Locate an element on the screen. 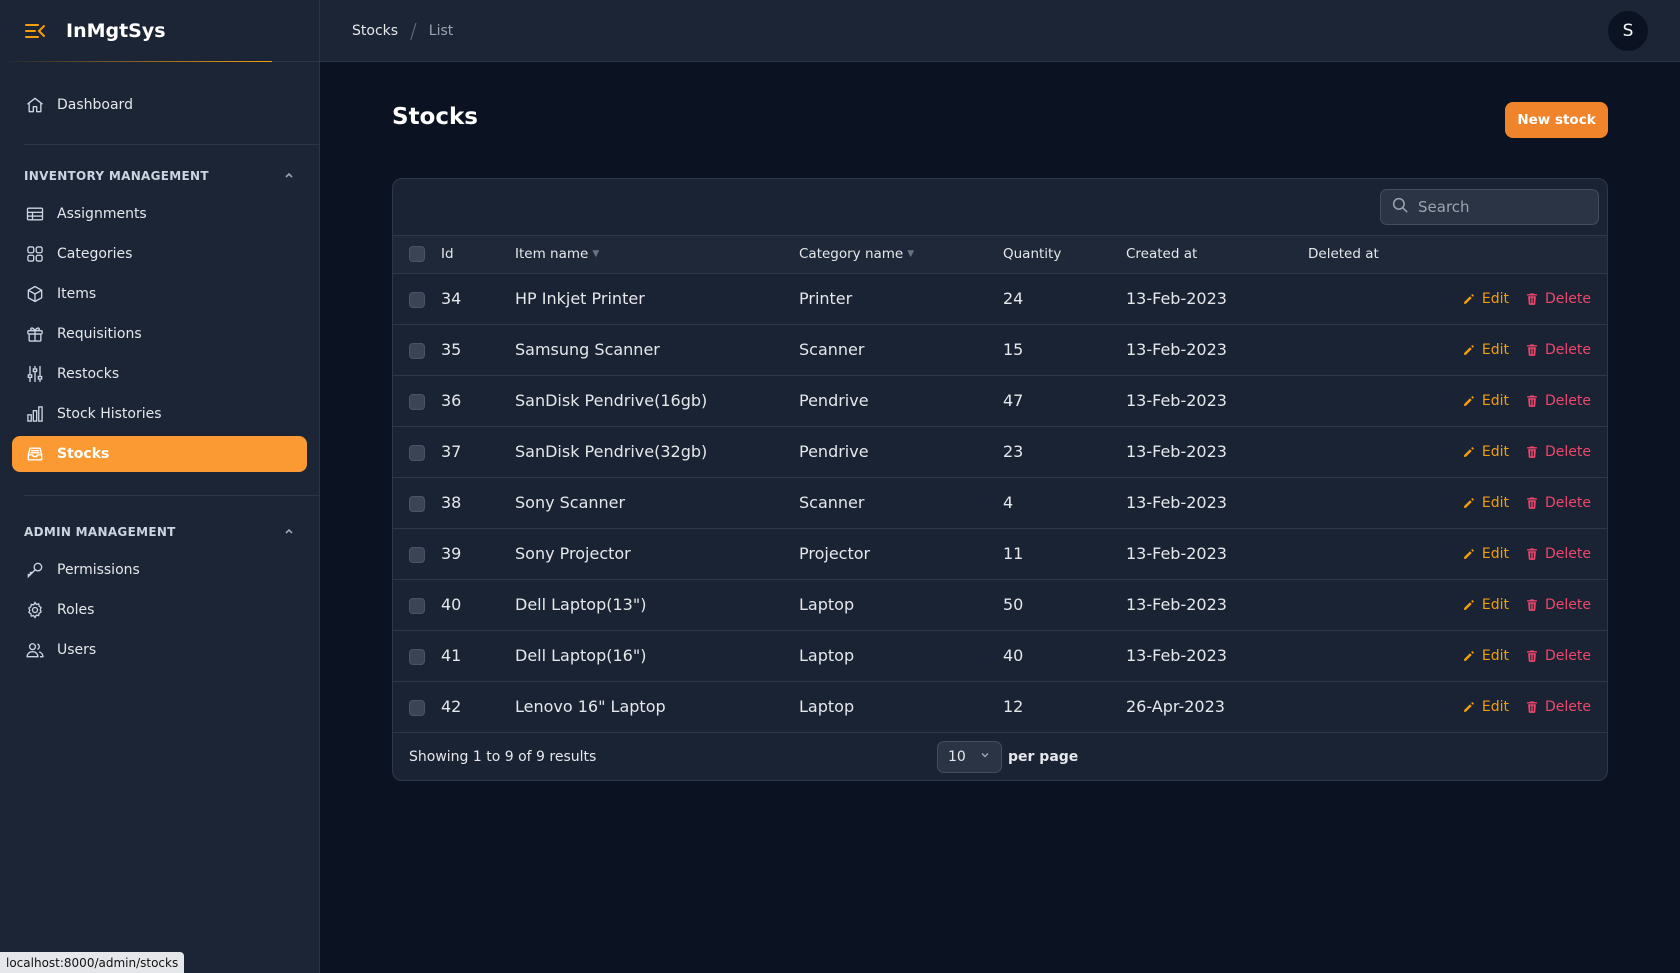  cell-category-name: Printer is located at coordinates (826, 298).